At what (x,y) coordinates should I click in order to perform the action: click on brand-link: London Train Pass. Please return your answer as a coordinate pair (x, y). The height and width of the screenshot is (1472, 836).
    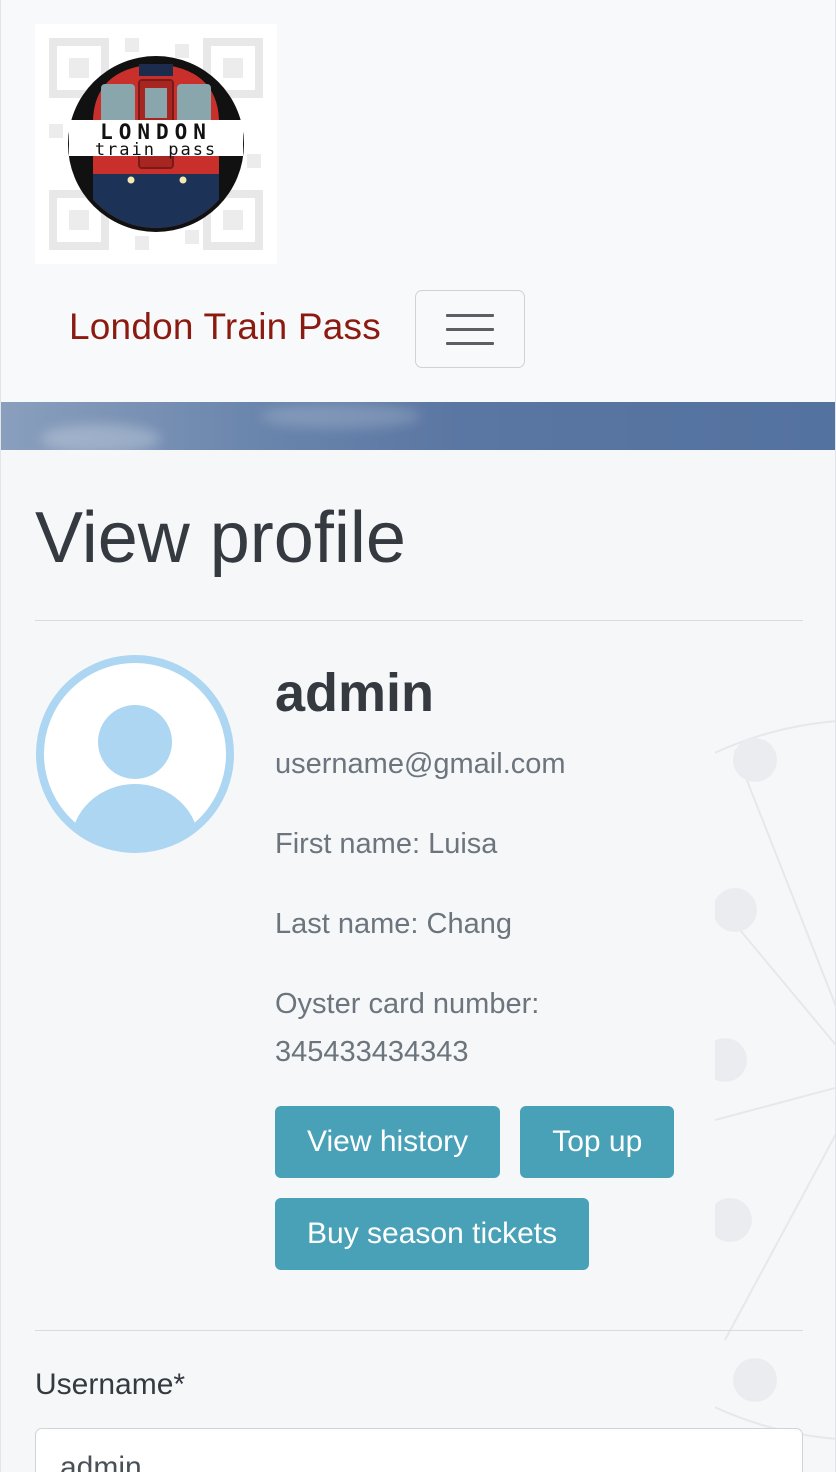
    Looking at the image, I should click on (225, 327).